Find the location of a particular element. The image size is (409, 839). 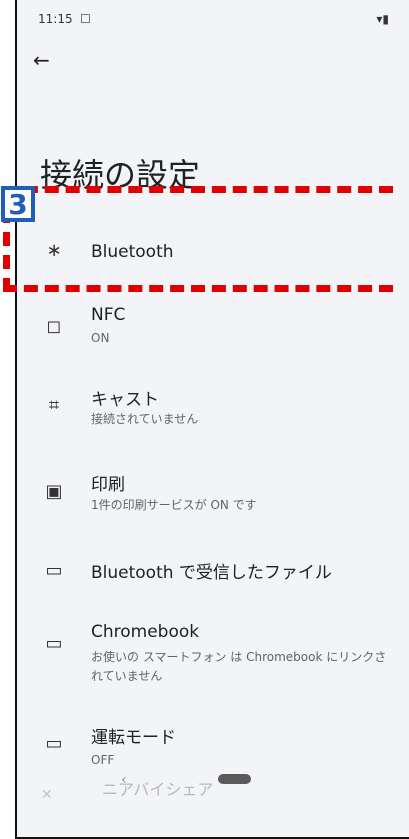

item-sublabel: 接続されていません is located at coordinates (145, 419).